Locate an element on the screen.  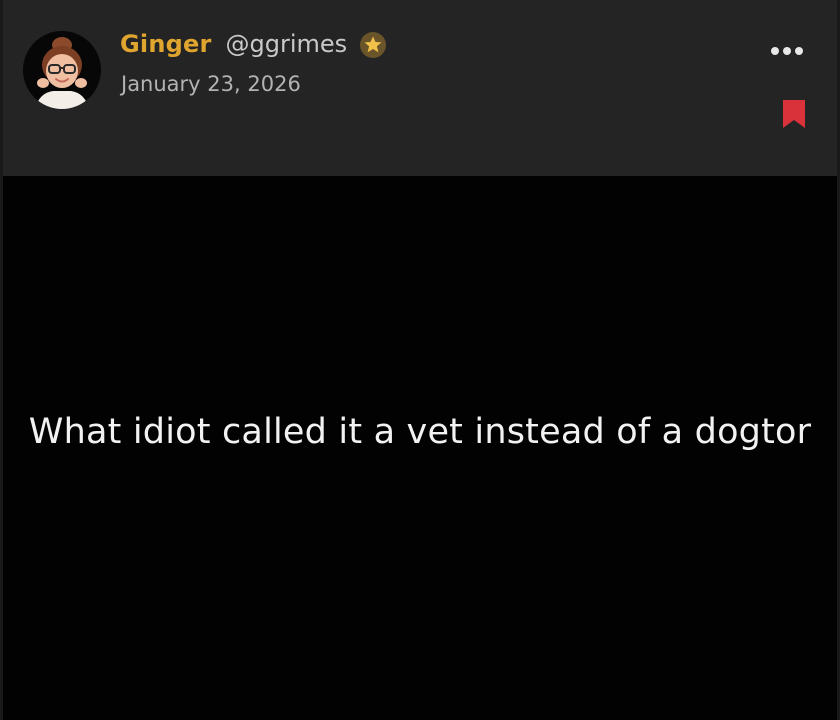
author-line: Ginger @ggrimes is located at coordinates (253, 44).